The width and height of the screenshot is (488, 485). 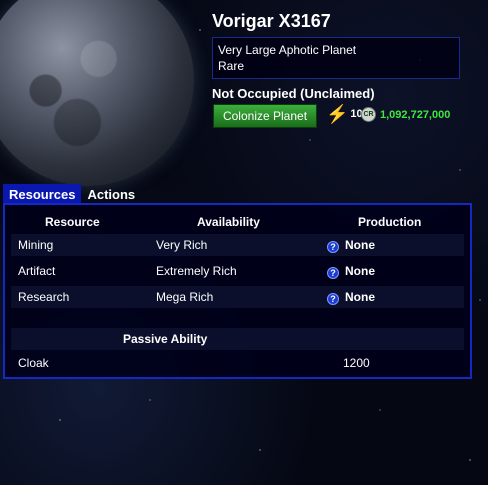 I want to click on credits-coin-icon: CR, so click(x=368, y=114).